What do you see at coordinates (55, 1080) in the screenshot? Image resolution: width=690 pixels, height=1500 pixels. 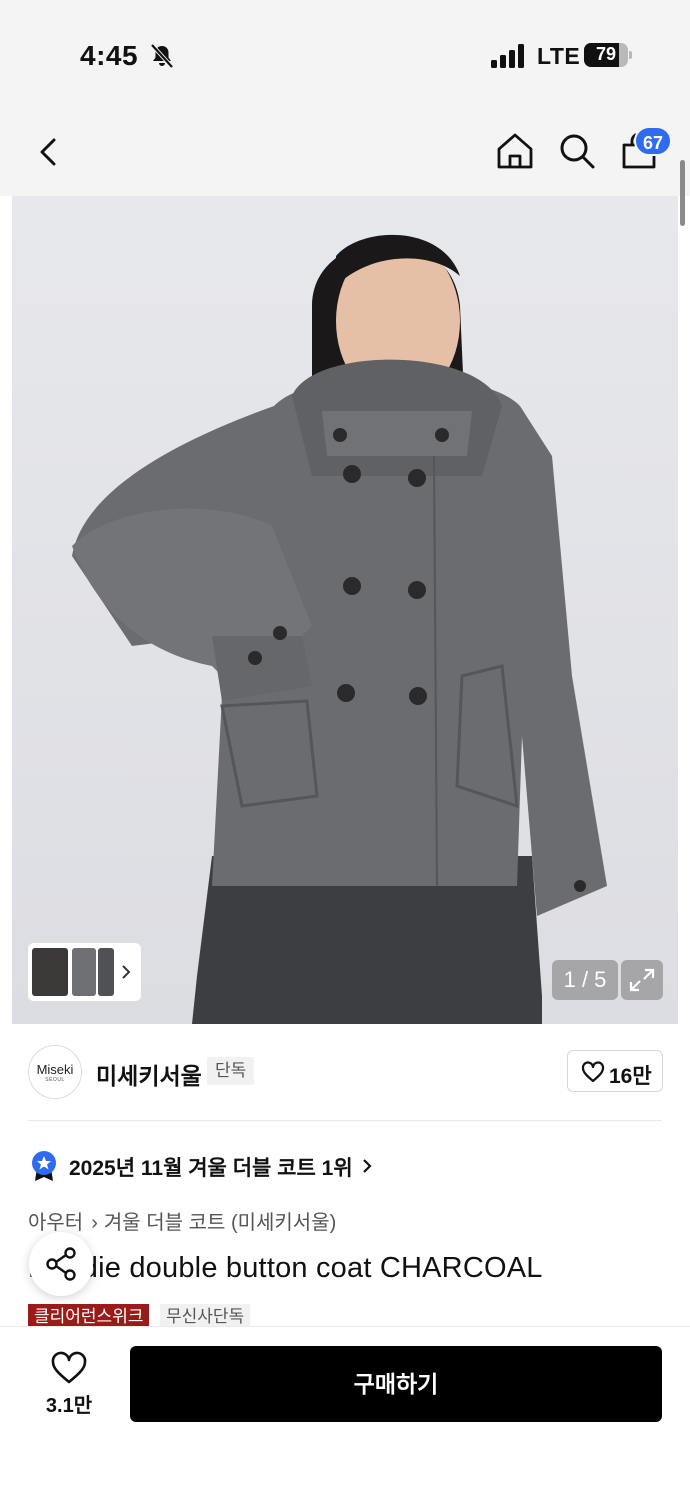 I see `brand-logo-subtext: SEOUL` at bounding box center [55, 1080].